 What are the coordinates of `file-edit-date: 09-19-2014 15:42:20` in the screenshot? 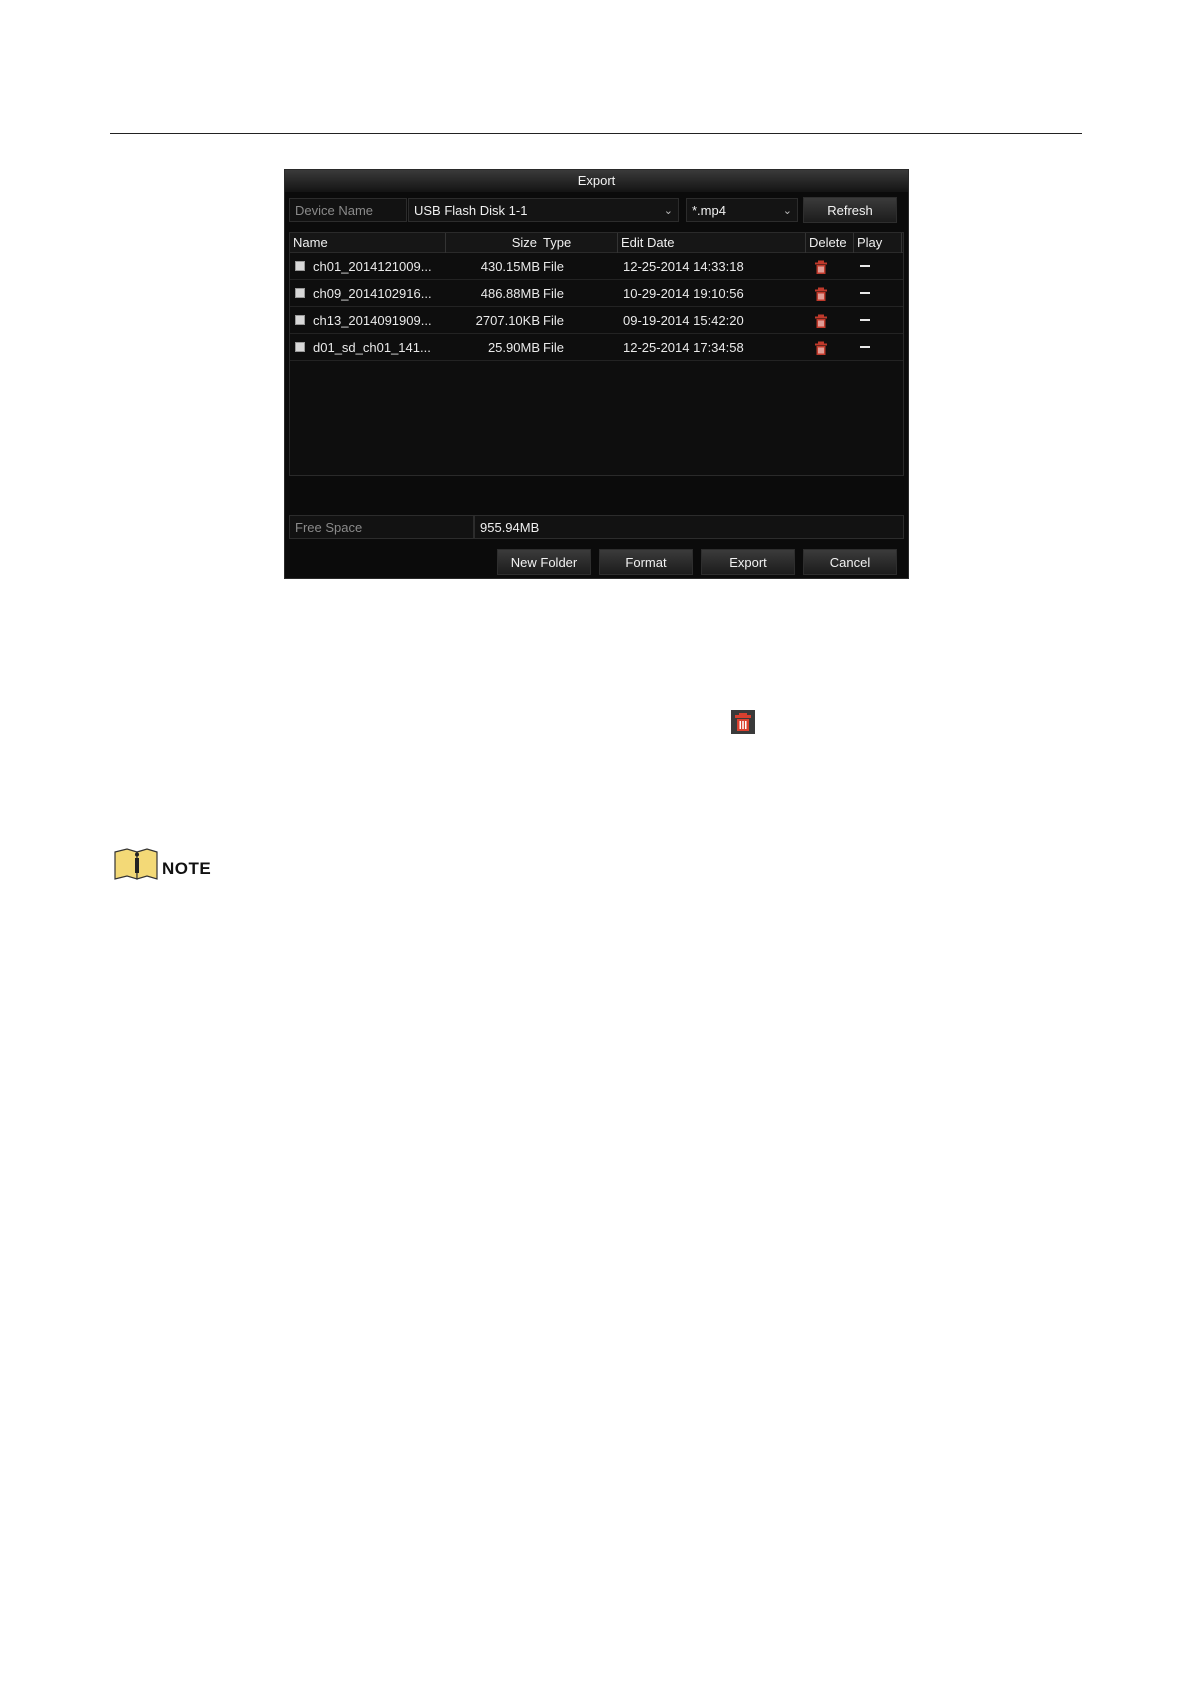 It's located at (683, 320).